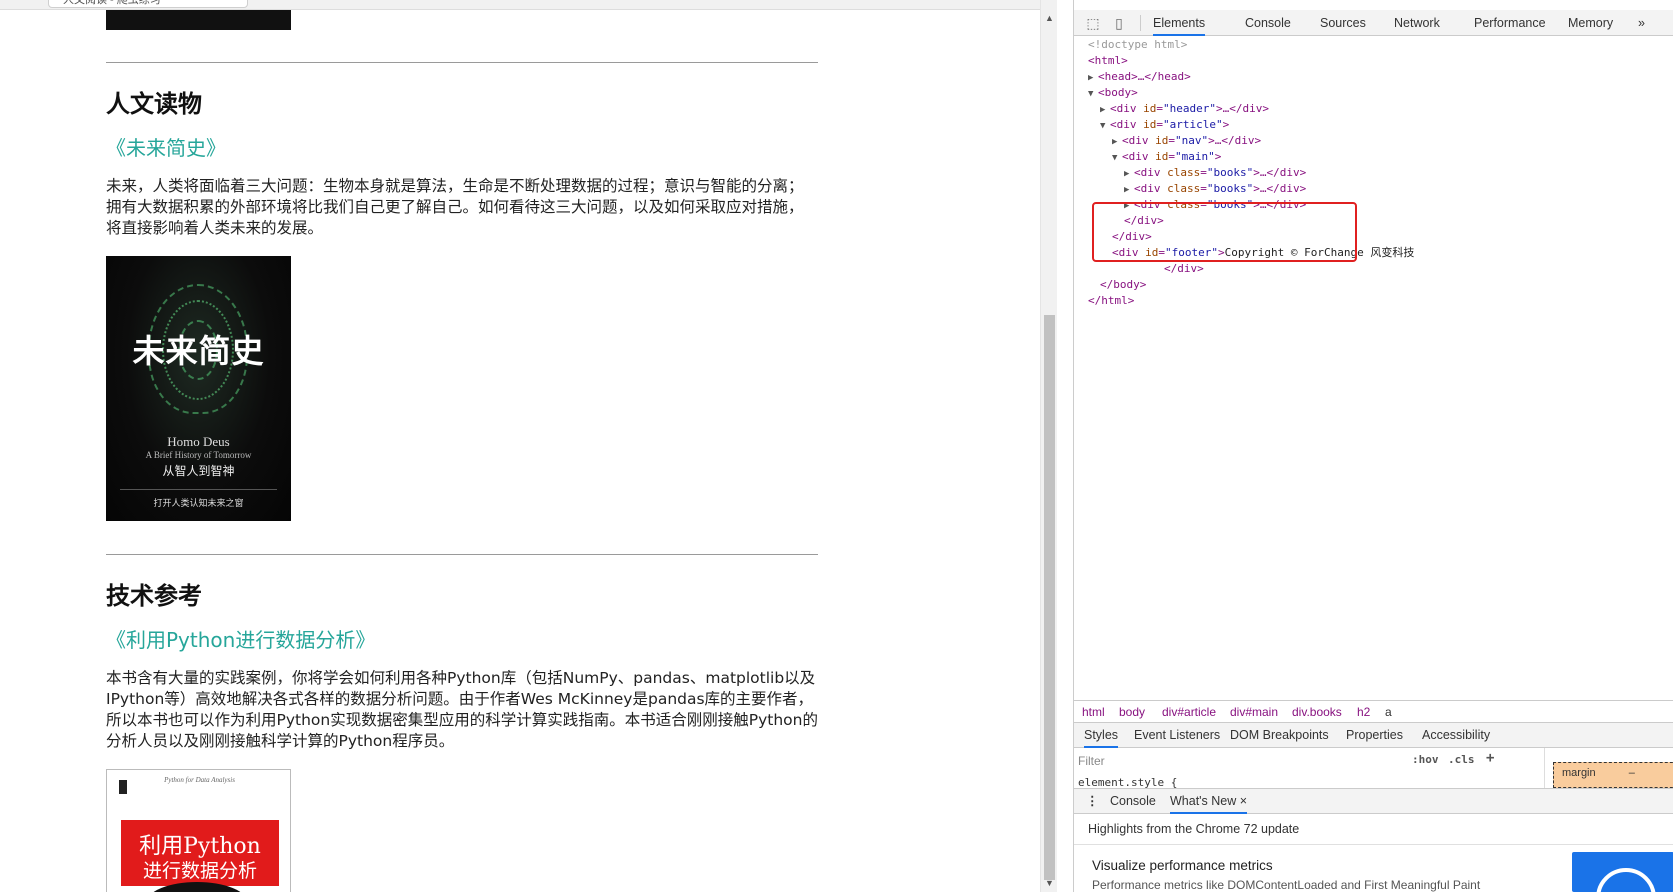 The image size is (1673, 892). What do you see at coordinates (1189, 712) in the screenshot?
I see `breadcrumb-item: div#article` at bounding box center [1189, 712].